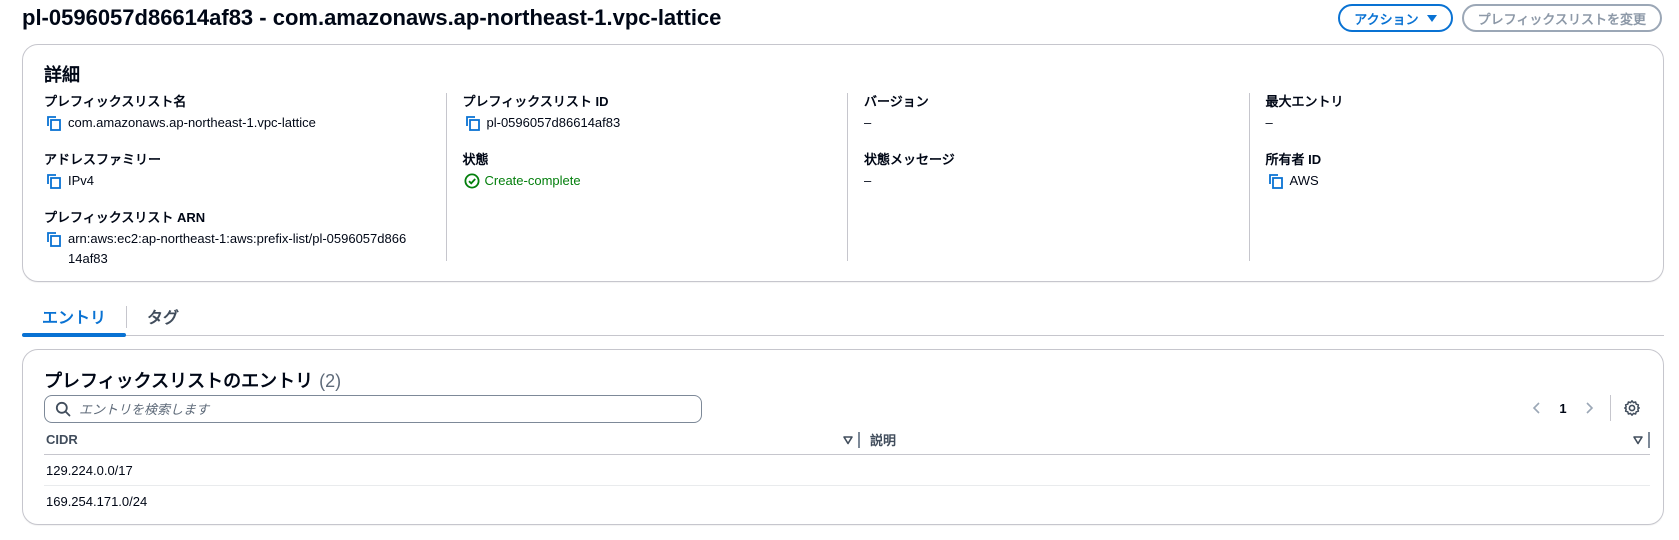  I want to click on kv-owner-id: 所有者 ID AWS, so click(1450, 171).